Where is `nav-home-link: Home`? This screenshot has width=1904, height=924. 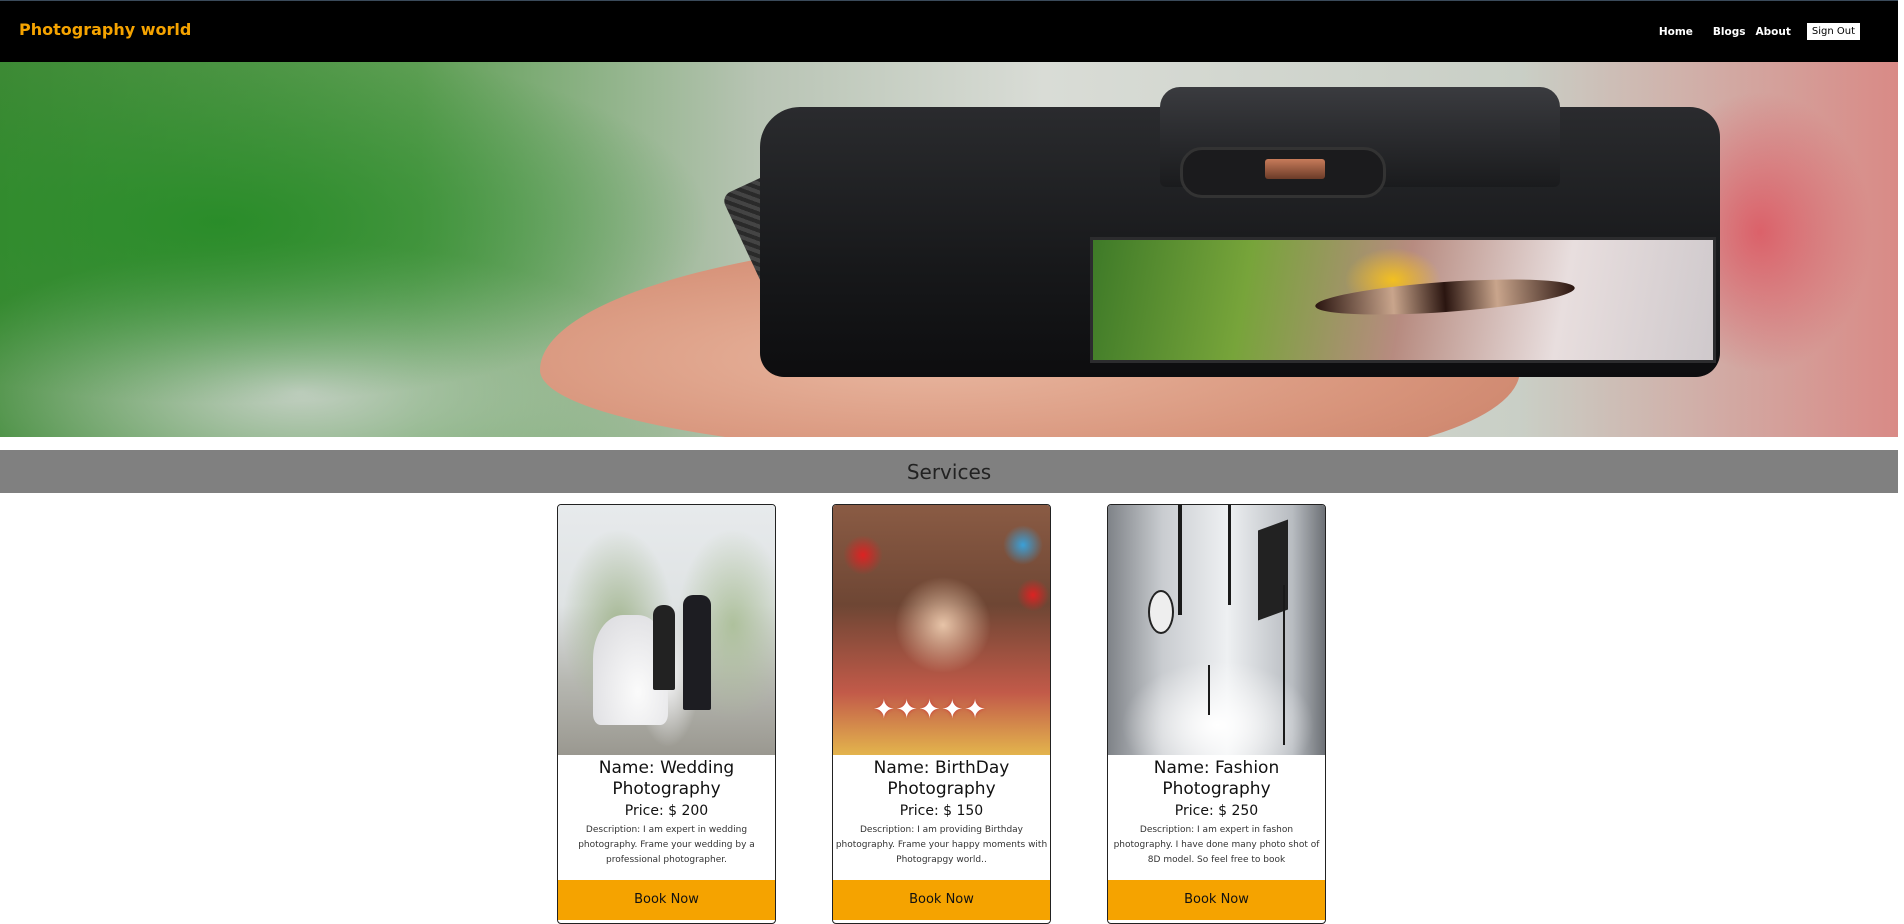
nav-home-link: Home is located at coordinates (1676, 32).